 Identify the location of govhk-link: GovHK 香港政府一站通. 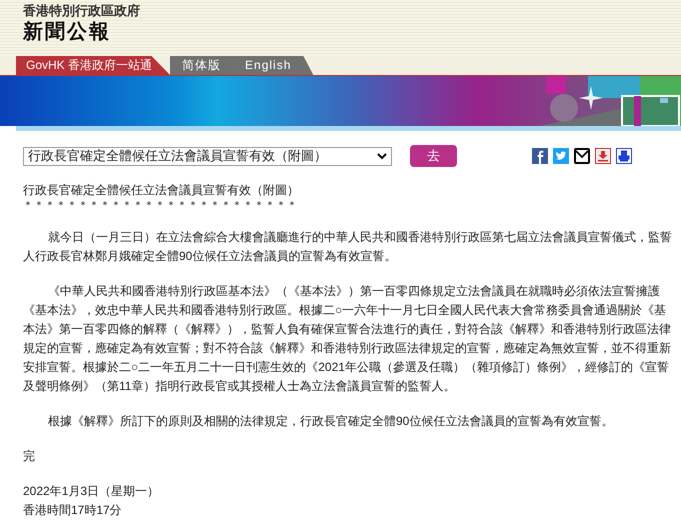
(93, 65).